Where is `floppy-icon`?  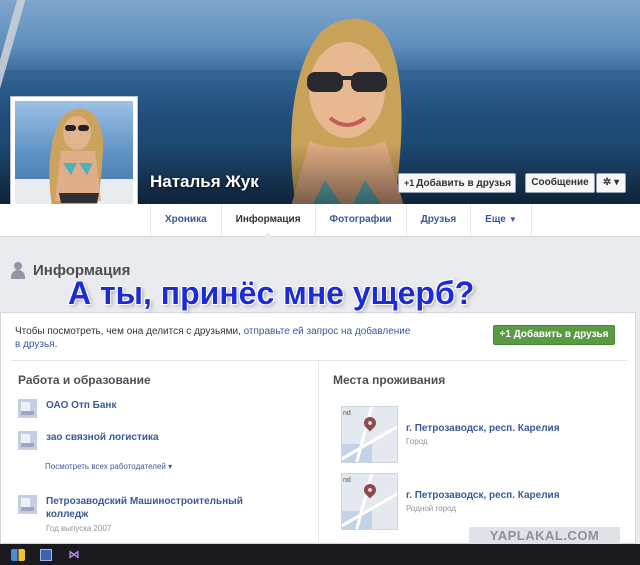 floppy-icon is located at coordinates (46, 554).